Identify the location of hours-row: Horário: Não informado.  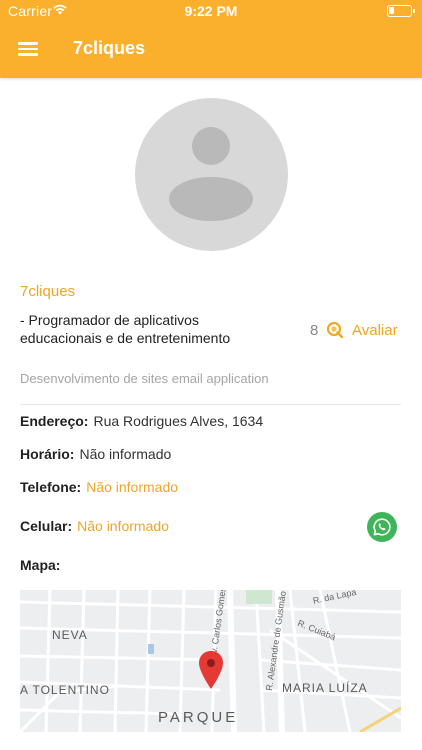
(95, 454).